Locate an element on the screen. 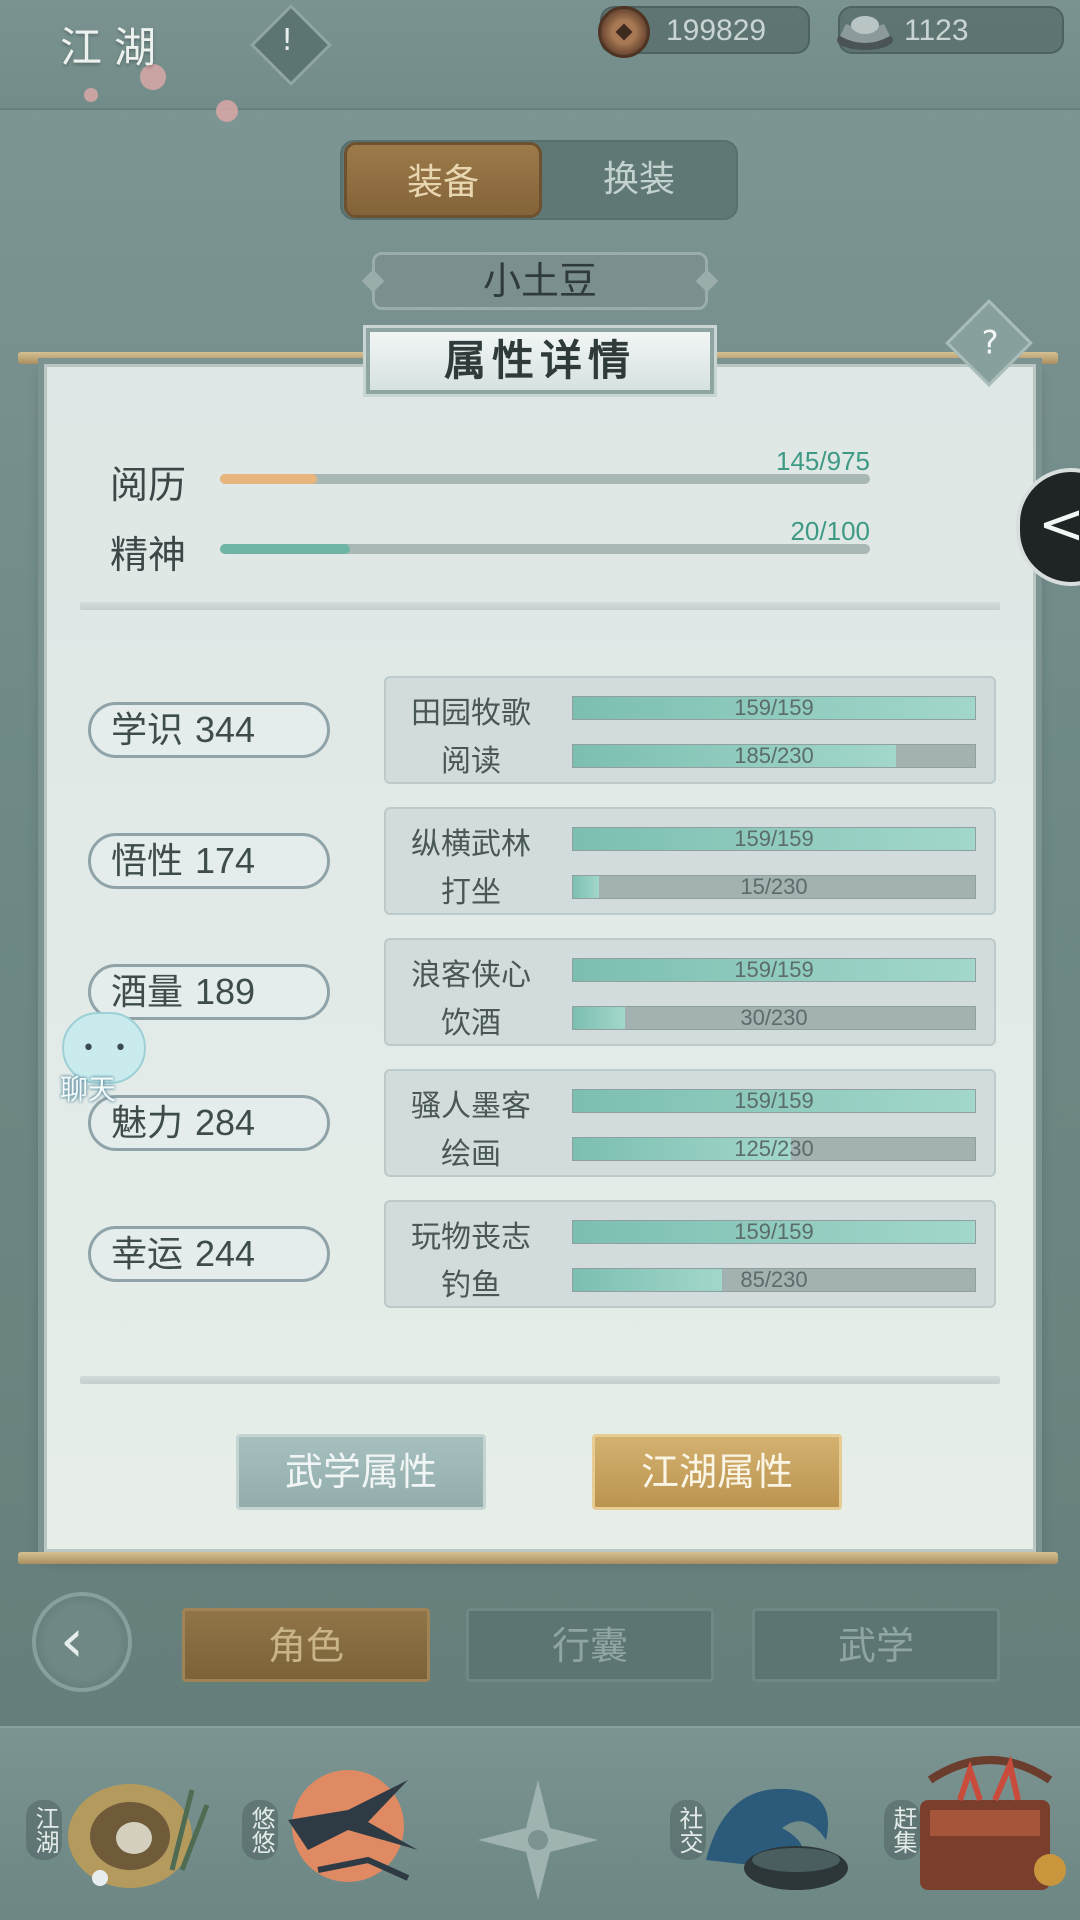 This screenshot has width=1080, height=1920. stat-value-experience: 145/975 is located at coordinates (823, 461).